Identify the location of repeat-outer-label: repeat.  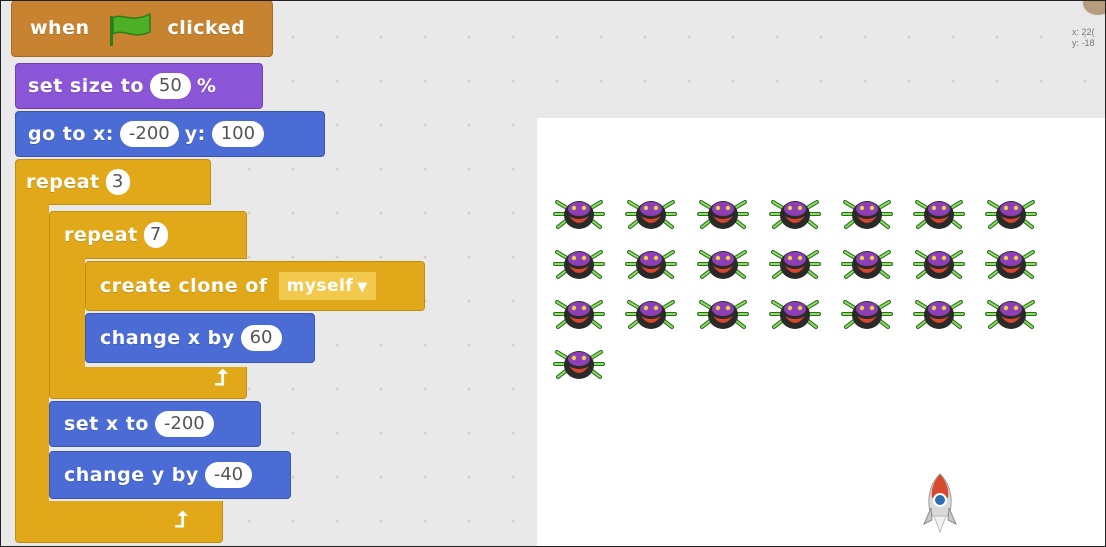
(63, 182).